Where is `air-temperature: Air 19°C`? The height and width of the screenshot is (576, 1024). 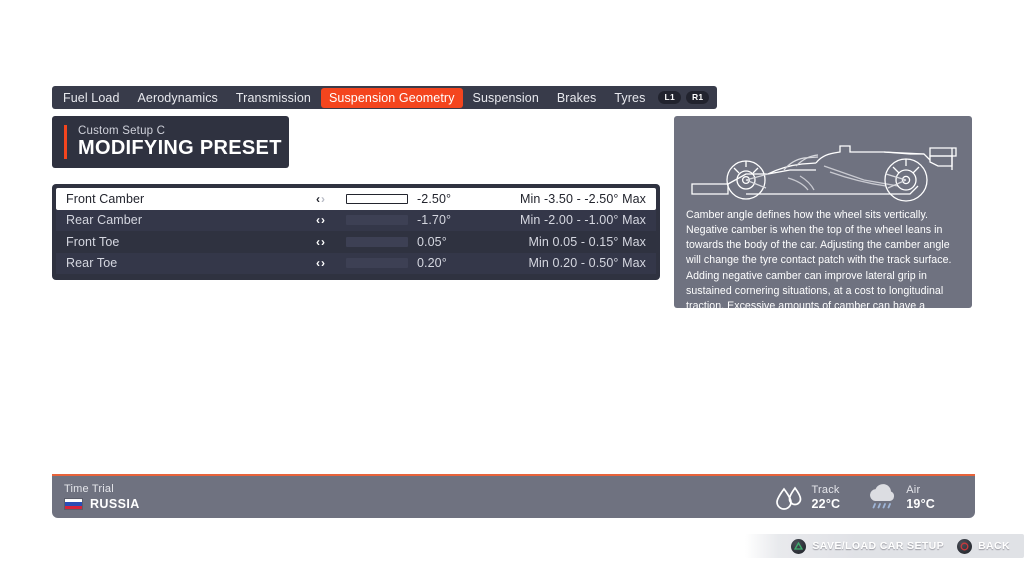
air-temperature: Air 19°C is located at coordinates (900, 497).